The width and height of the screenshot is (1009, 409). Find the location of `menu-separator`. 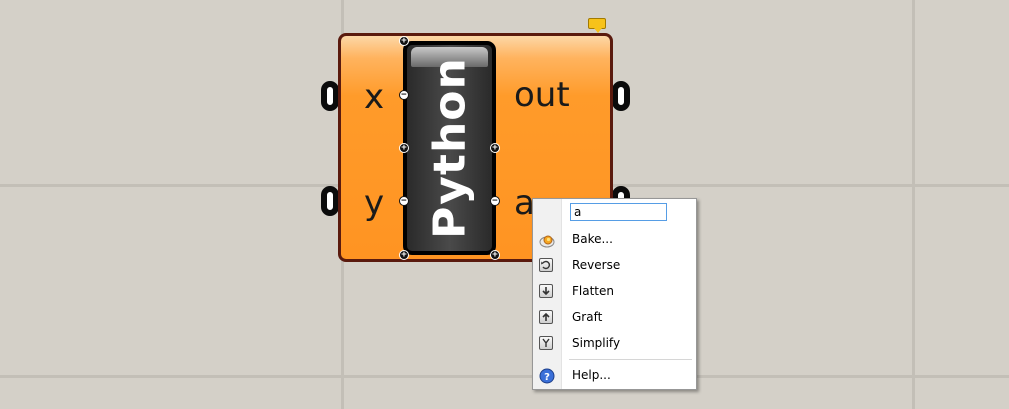

menu-separator is located at coordinates (630, 359).